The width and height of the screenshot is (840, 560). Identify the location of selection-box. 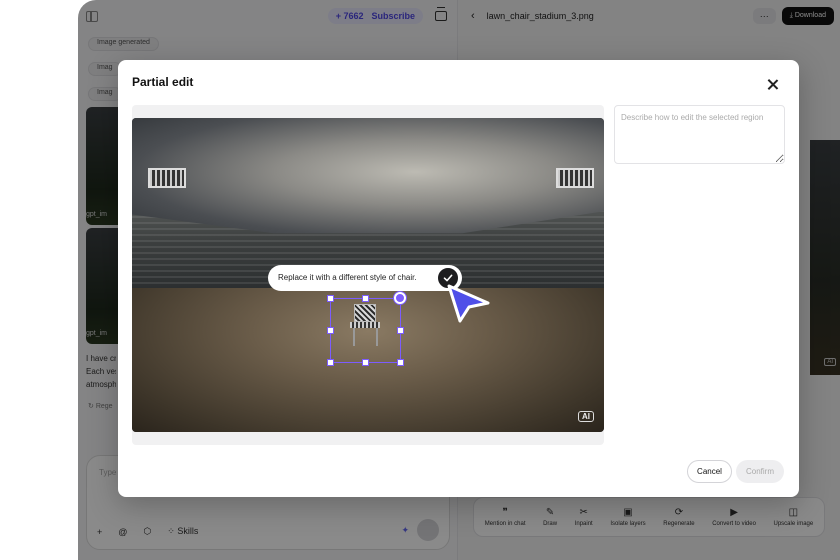
(365, 330).